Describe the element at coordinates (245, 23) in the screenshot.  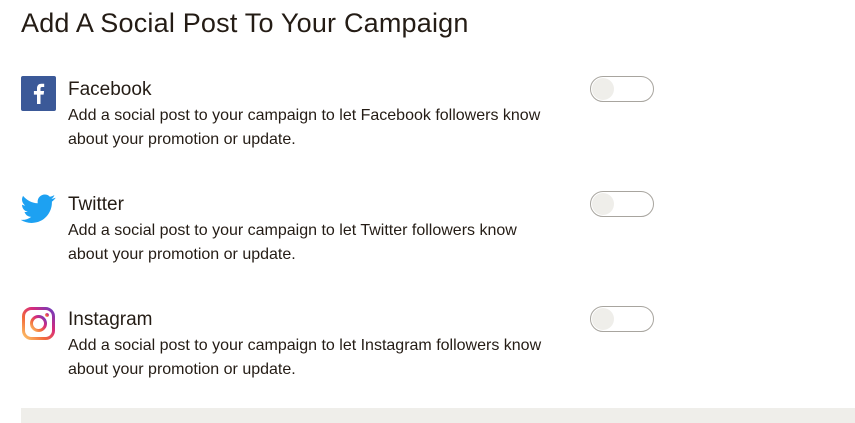
I see `page-title: Add A Social Post To Your Campaign` at that location.